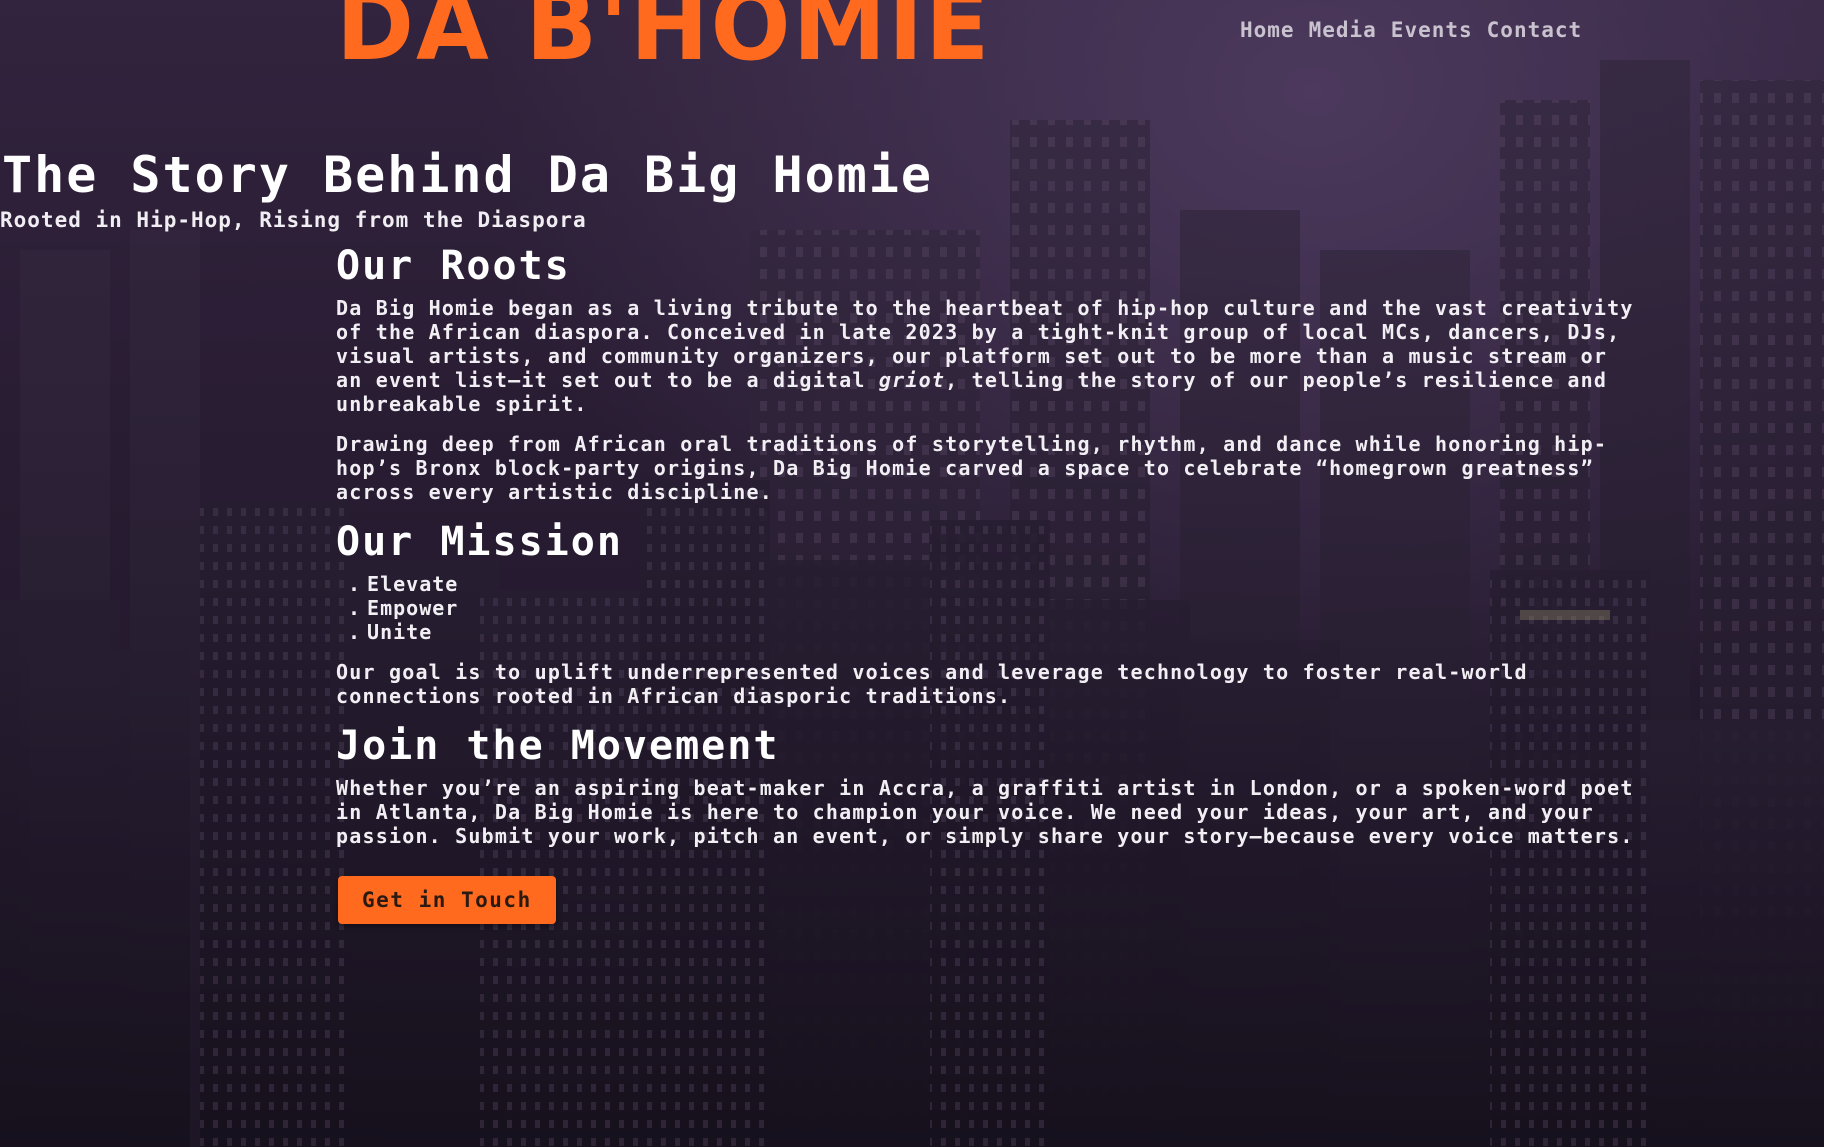 The height and width of the screenshot is (1147, 1824). Describe the element at coordinates (467, 175) in the screenshot. I see `page-title: The Story Behind Da Big Homie` at that location.